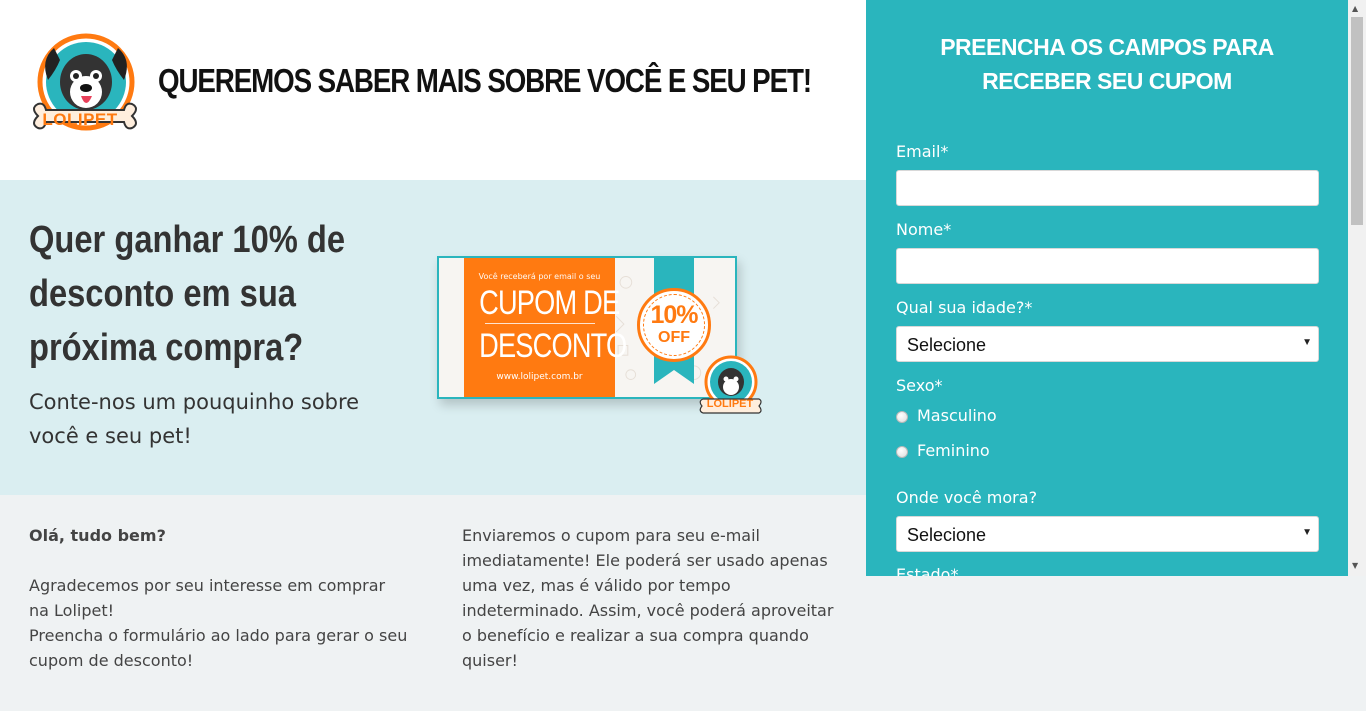  What do you see at coordinates (1107, 344) in the screenshot?
I see `age-select: Selecione ▼` at bounding box center [1107, 344].